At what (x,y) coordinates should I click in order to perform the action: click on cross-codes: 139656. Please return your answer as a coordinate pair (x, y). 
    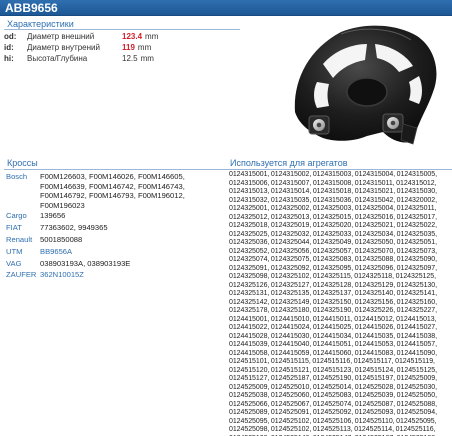
    Looking at the image, I should click on (53, 215).